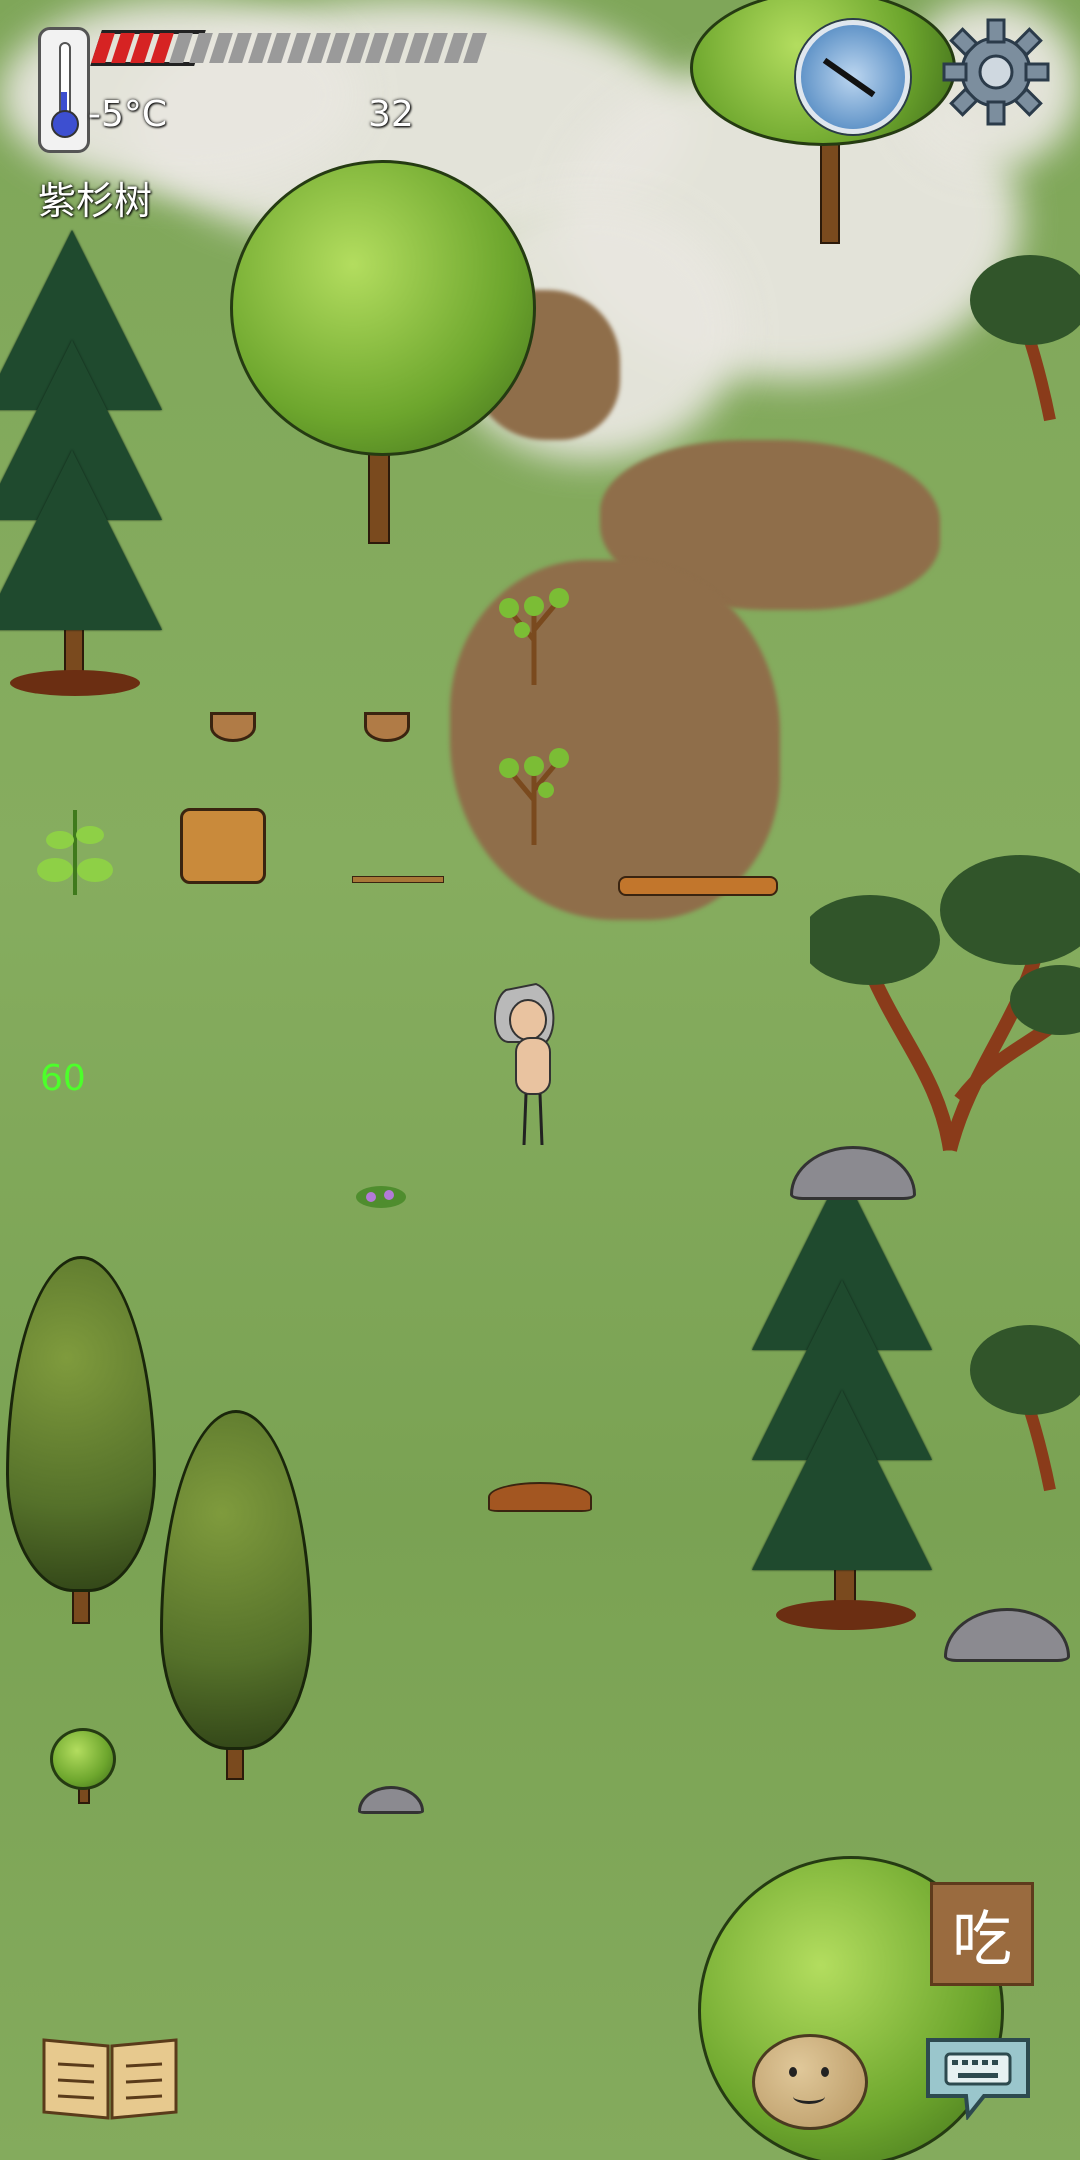 This screenshot has width=1080, height=2160. What do you see at coordinates (391, 1800) in the screenshot?
I see `round-stone` at bounding box center [391, 1800].